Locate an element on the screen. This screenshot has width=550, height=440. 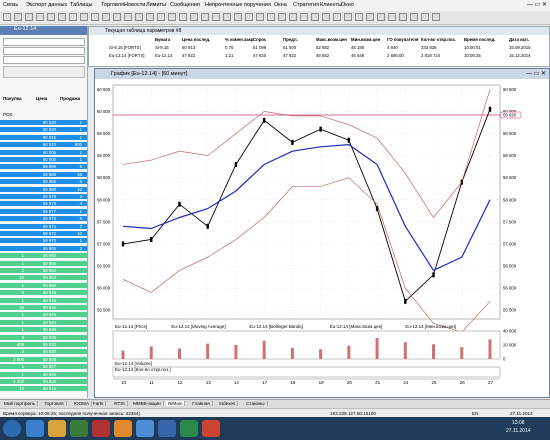
order-book-row: 1 59 960 is located at coordinates (43, 256).